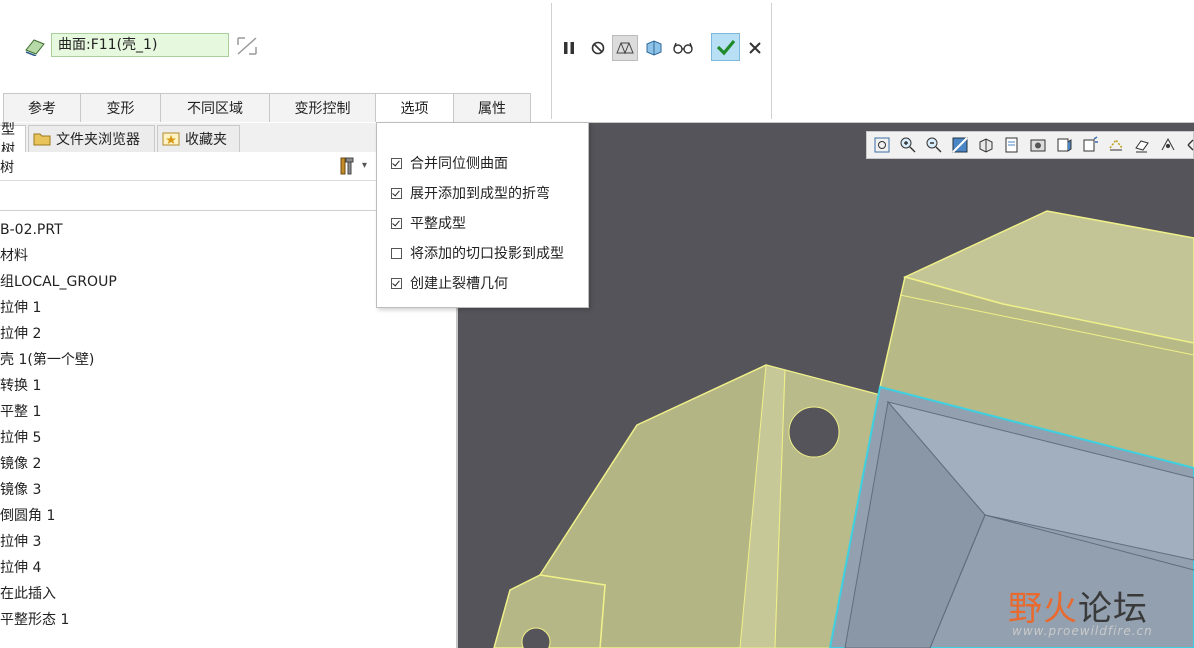 The height and width of the screenshot is (648, 1194). Describe the element at coordinates (487, 254) in the screenshot. I see `option-label: 将添加的切口投影到成型` at that location.